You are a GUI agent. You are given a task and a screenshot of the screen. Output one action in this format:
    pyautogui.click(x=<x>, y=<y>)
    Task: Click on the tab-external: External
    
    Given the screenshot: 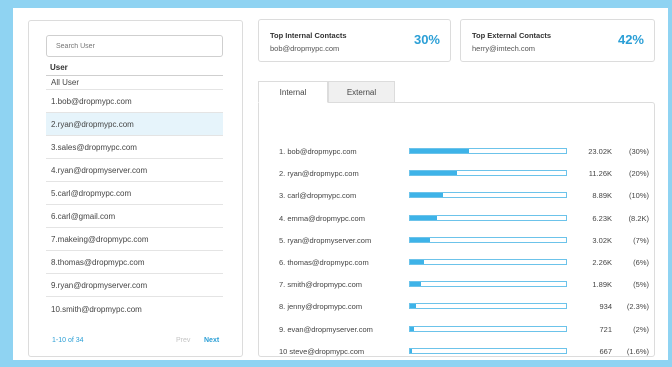 What is the action you would take?
    pyautogui.click(x=361, y=92)
    